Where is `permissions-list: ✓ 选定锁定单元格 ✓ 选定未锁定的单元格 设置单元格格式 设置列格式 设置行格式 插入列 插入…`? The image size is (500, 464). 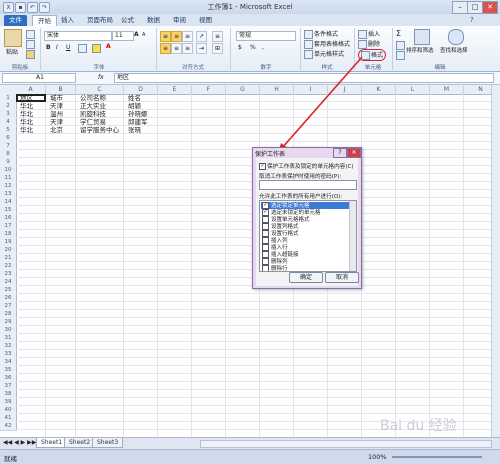
permissions-list: ✓ 选定锁定单元格 ✓ 选定未锁定的单元格 设置单元格格式 设置列格式 设置行格式 插入列 插入… is located at coordinates (308, 236).